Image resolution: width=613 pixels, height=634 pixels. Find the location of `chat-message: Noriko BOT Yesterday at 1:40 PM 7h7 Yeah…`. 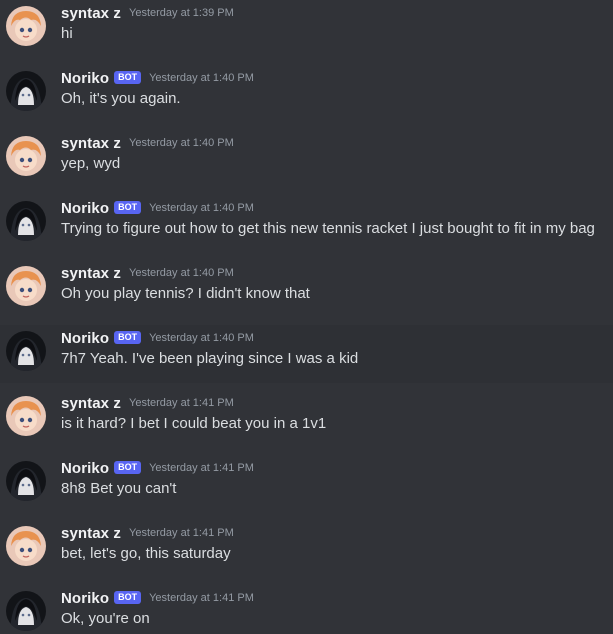

chat-message: Noriko BOT Yesterday at 1:40 PM 7h7 Yeah… is located at coordinates (306, 354).